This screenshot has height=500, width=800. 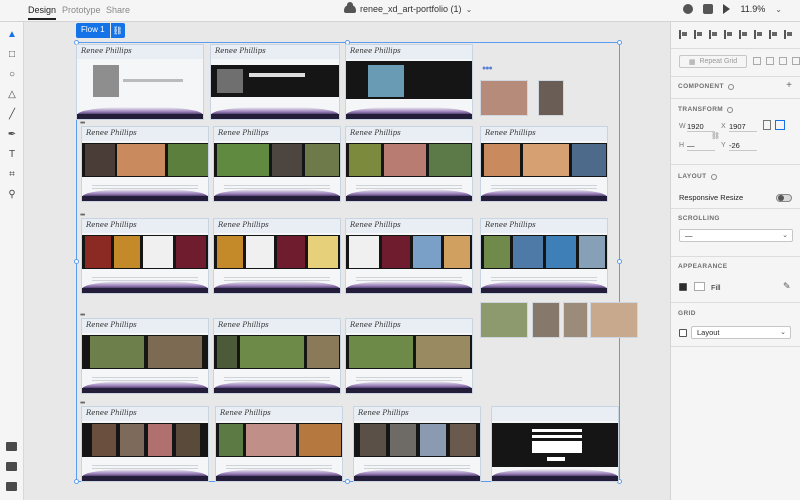 I want to click on plugins-icon, so click(x=11, y=446).